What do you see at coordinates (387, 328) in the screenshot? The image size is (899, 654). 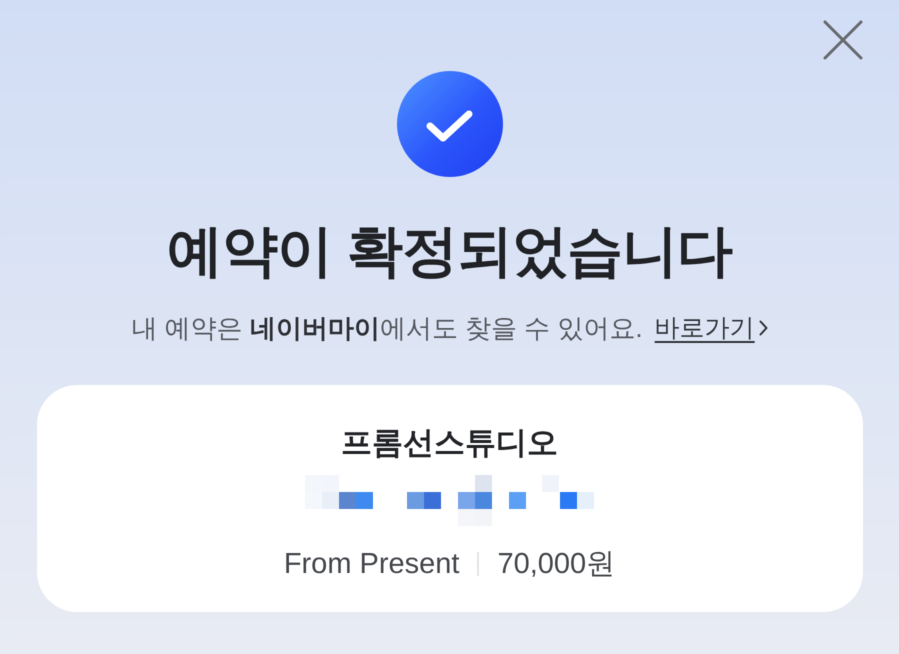 I see `notice-text: 내 예약은 네이버마이에서도 찾을 수 있어요.` at bounding box center [387, 328].